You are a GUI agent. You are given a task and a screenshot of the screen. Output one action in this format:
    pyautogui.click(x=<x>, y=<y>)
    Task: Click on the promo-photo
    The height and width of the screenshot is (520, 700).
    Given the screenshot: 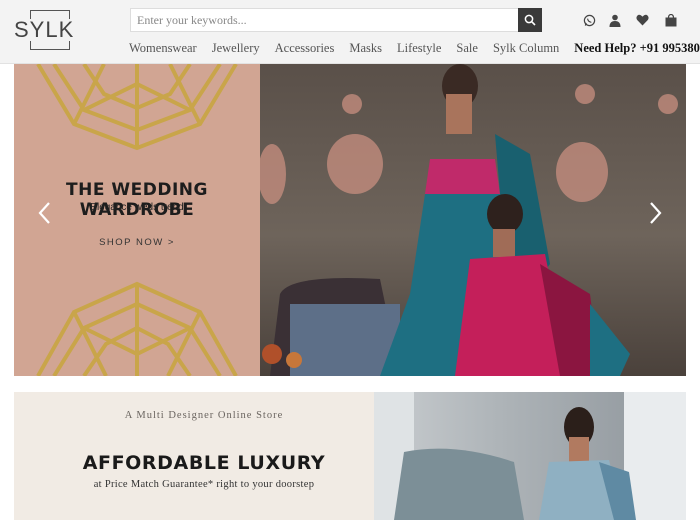 What is the action you would take?
    pyautogui.click(x=530, y=456)
    